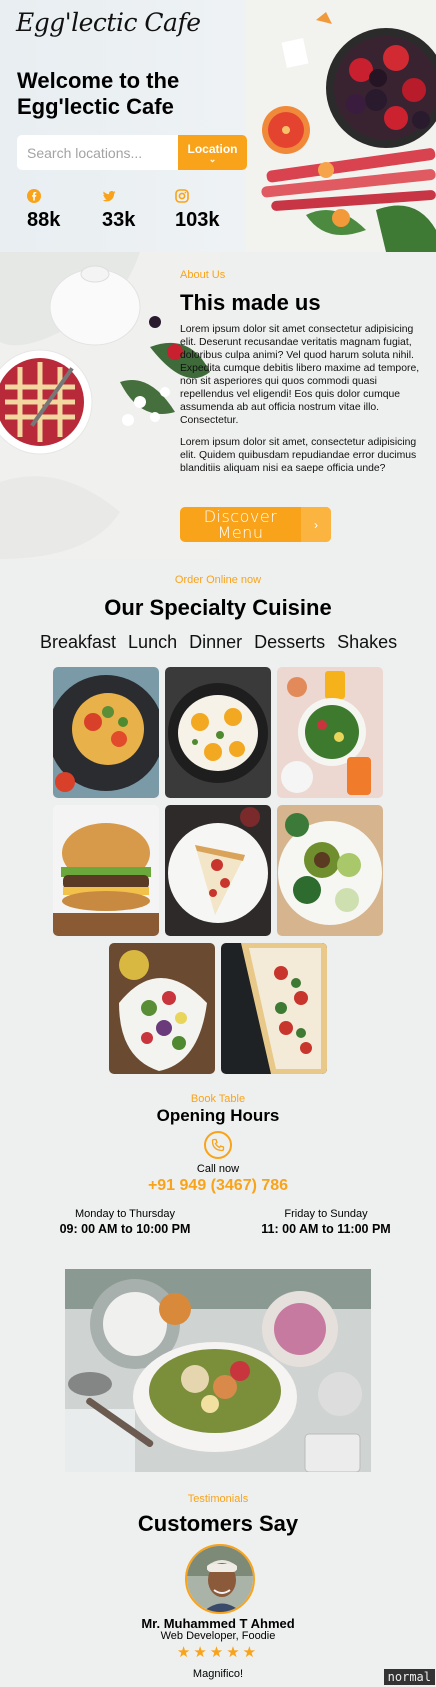 This screenshot has width=436, height=1687. What do you see at coordinates (34, 196) in the screenshot?
I see `facebook-icon` at bounding box center [34, 196].